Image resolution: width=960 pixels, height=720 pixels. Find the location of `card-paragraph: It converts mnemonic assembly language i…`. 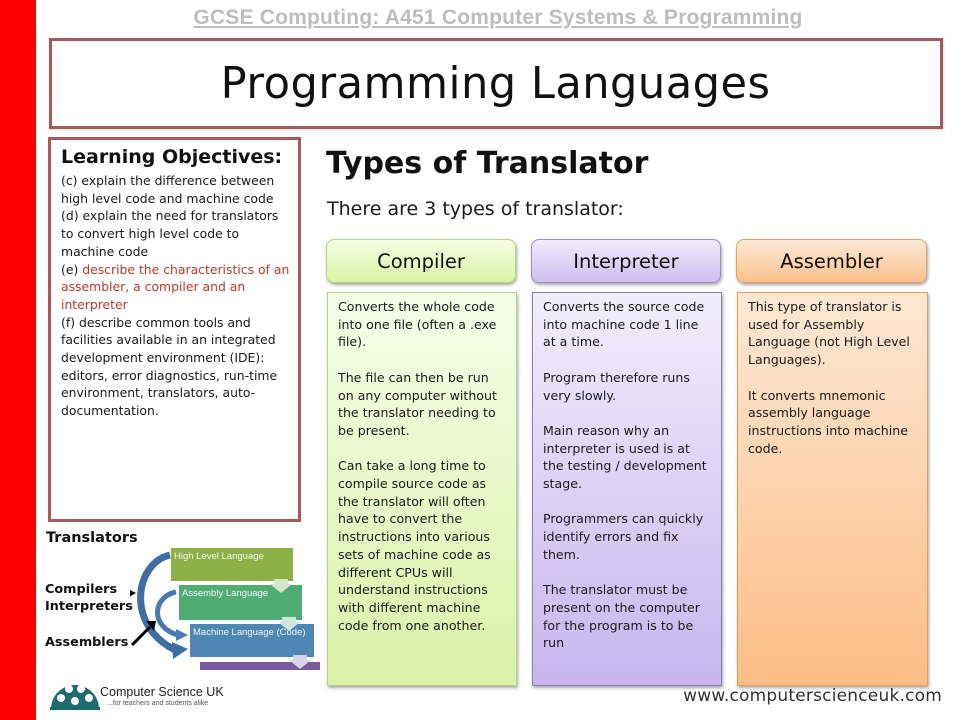

card-paragraph: It converts mnemonic assembly language i… is located at coordinates (828, 421).